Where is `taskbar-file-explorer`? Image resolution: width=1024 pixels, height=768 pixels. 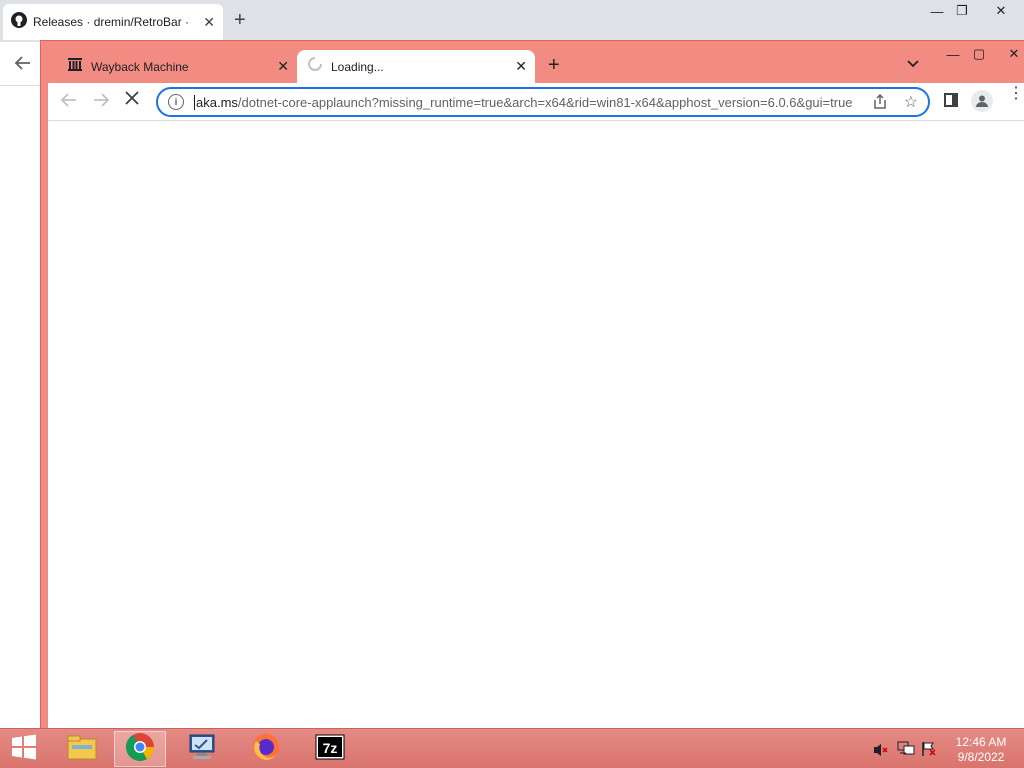
taskbar-file-explorer is located at coordinates (82, 749).